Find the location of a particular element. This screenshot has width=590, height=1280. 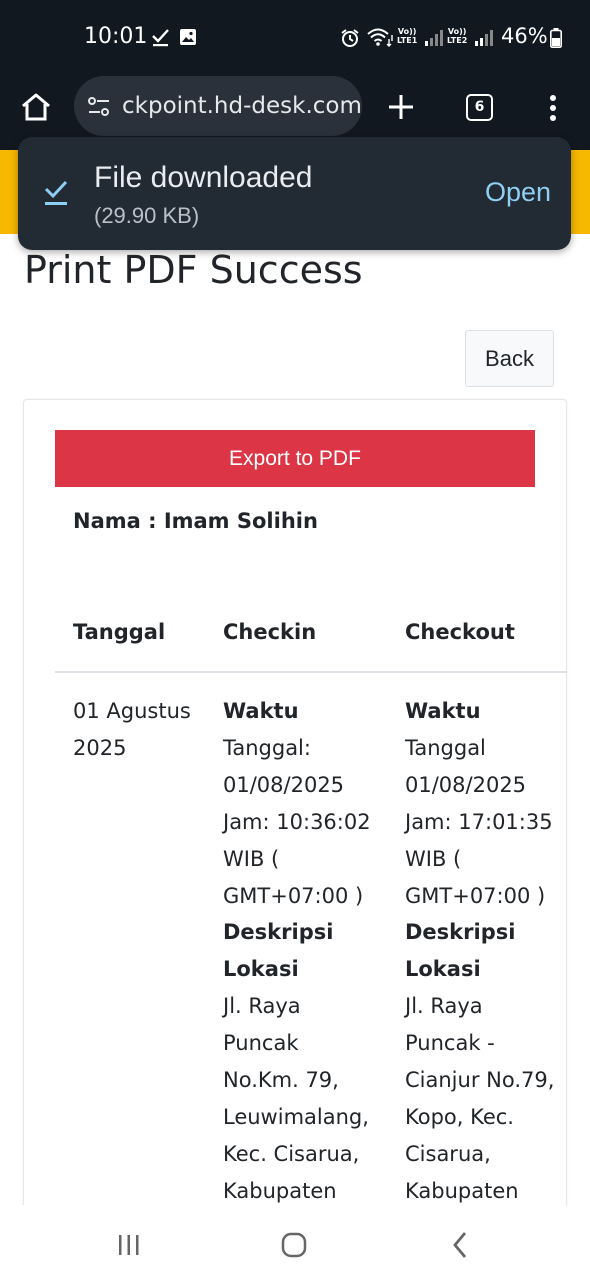

system-nav-bar is located at coordinates (295, 1242).